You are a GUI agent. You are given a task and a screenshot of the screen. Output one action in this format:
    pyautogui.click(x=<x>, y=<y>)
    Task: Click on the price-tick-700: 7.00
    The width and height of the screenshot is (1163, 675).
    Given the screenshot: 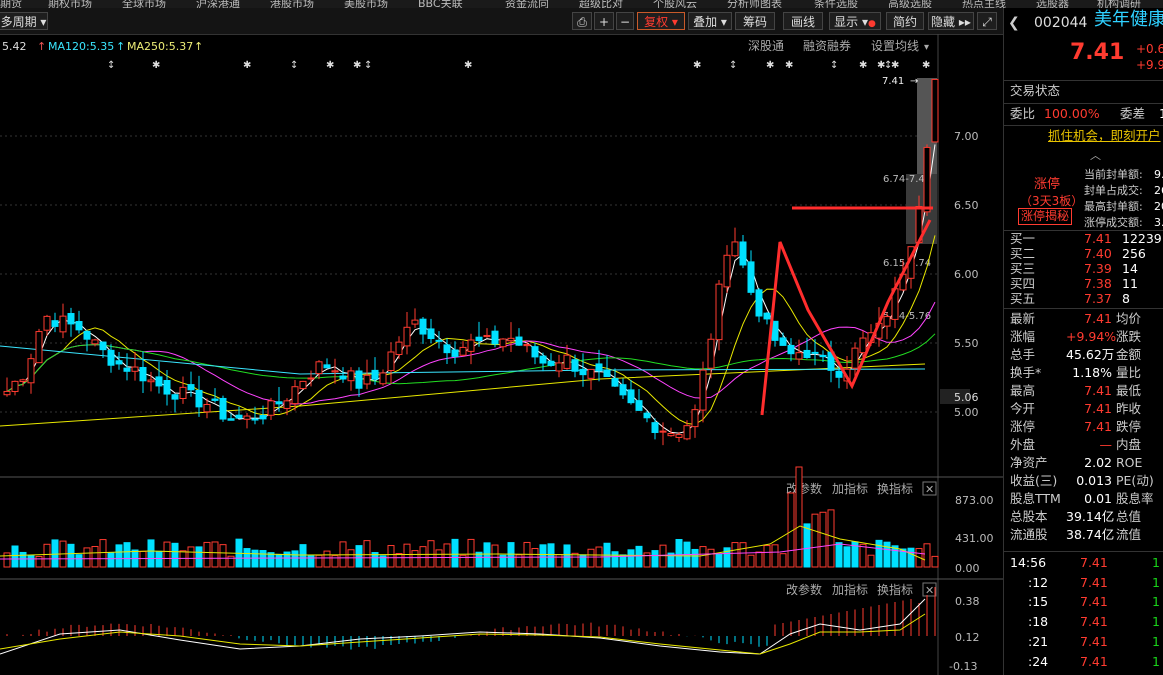 What is the action you would take?
    pyautogui.click(x=966, y=136)
    